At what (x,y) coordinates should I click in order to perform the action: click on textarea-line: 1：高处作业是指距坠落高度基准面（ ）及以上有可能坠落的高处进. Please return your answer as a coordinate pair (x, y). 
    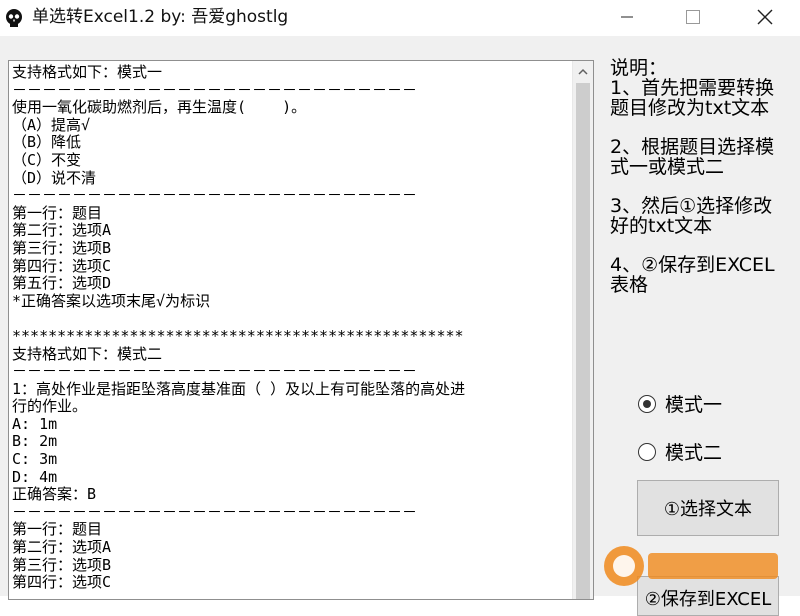
    Looking at the image, I should click on (239, 388).